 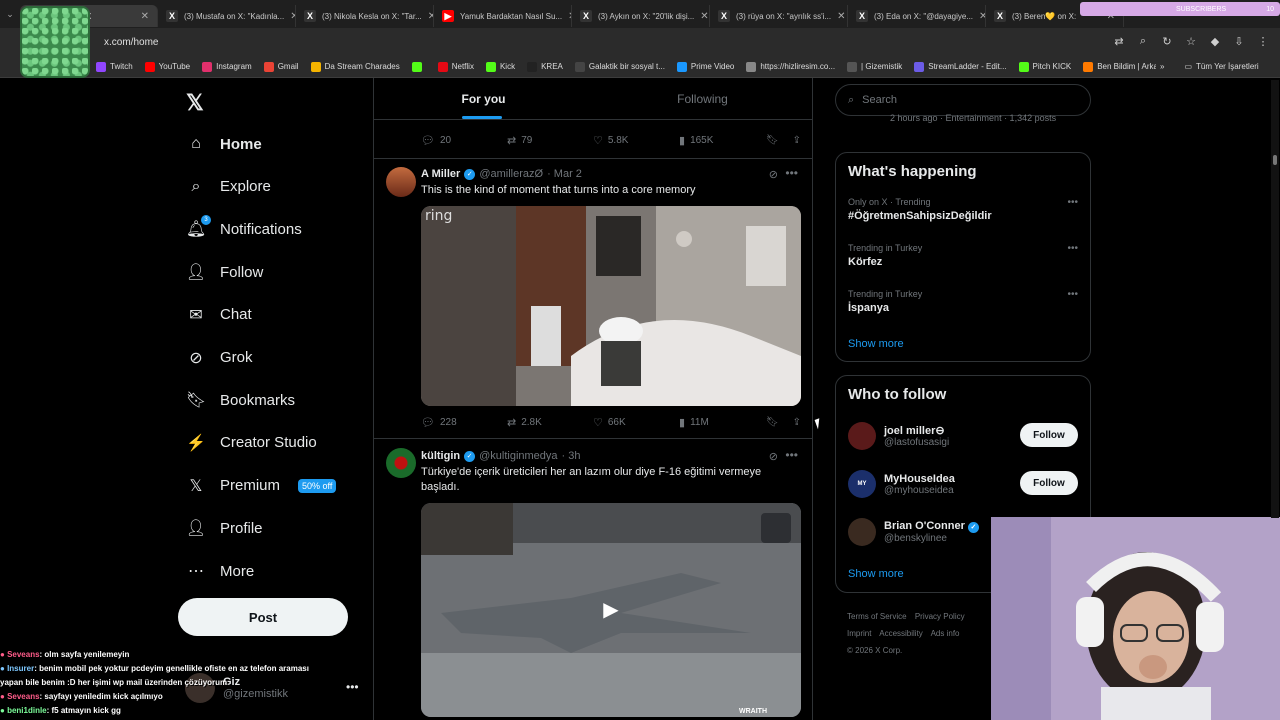 What do you see at coordinates (251, 443) in the screenshot?
I see `nav-item-creator-studio: ⚡ Creator Studio` at bounding box center [251, 443].